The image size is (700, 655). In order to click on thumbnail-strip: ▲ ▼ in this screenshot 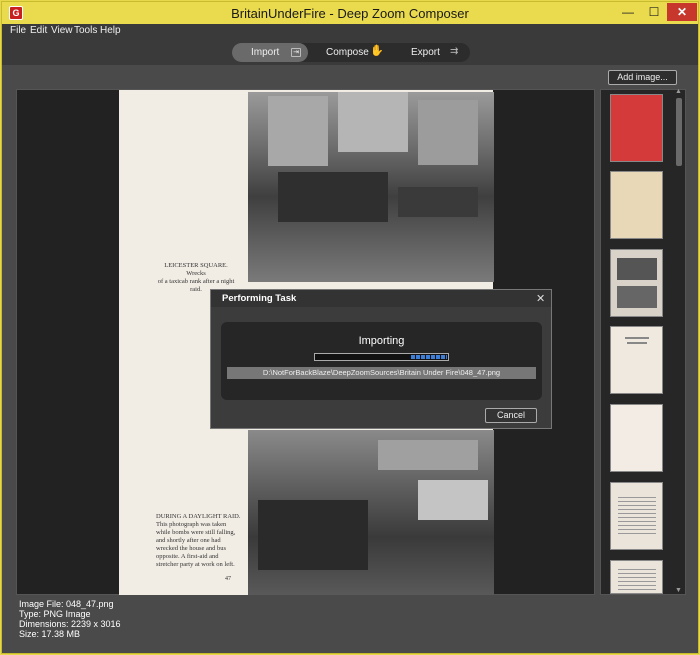, I will do `click(643, 341)`.